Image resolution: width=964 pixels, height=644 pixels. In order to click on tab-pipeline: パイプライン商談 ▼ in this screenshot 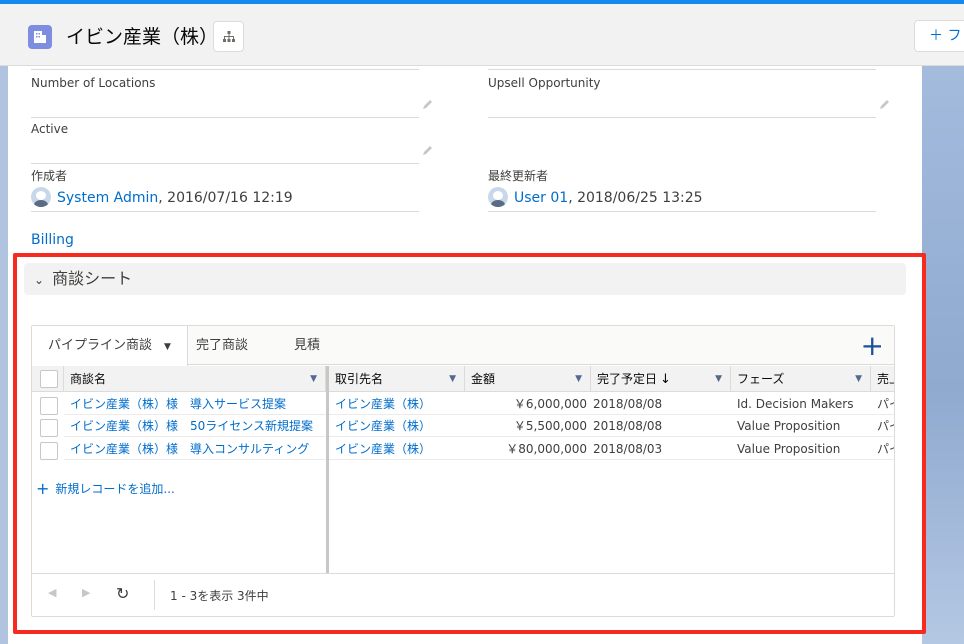, I will do `click(110, 346)`.